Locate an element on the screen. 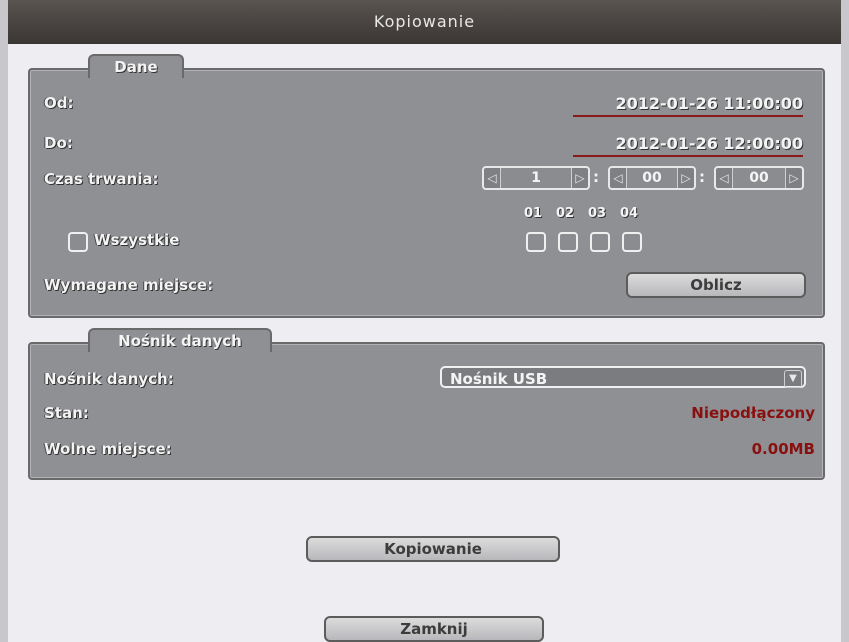  wymagane-label: Wymagane miejsce: is located at coordinates (129, 285).